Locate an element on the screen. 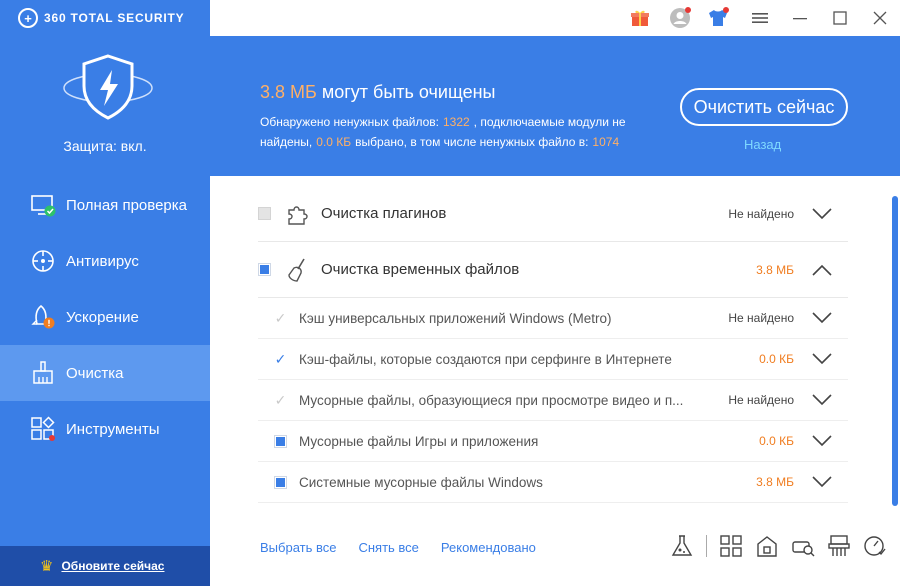 The image size is (900, 586). menu-icon is located at coordinates (760, 18).